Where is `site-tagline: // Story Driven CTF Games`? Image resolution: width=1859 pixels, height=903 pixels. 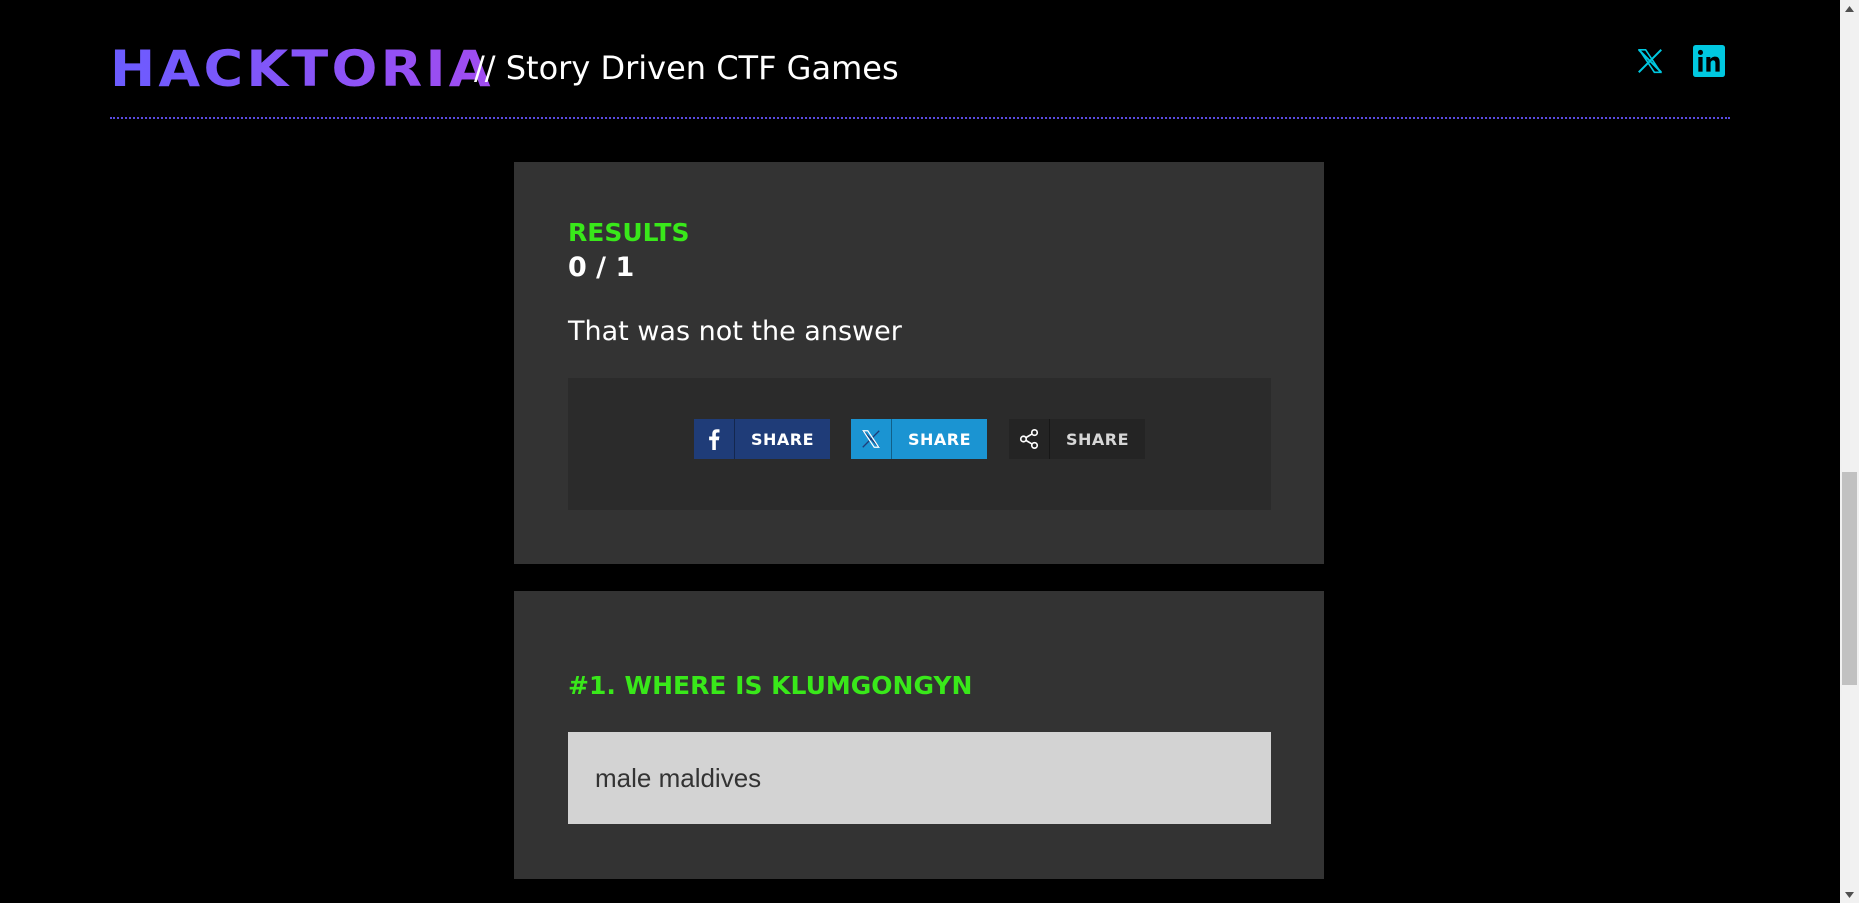
site-tagline: // Story Driven CTF Games is located at coordinates (686, 68).